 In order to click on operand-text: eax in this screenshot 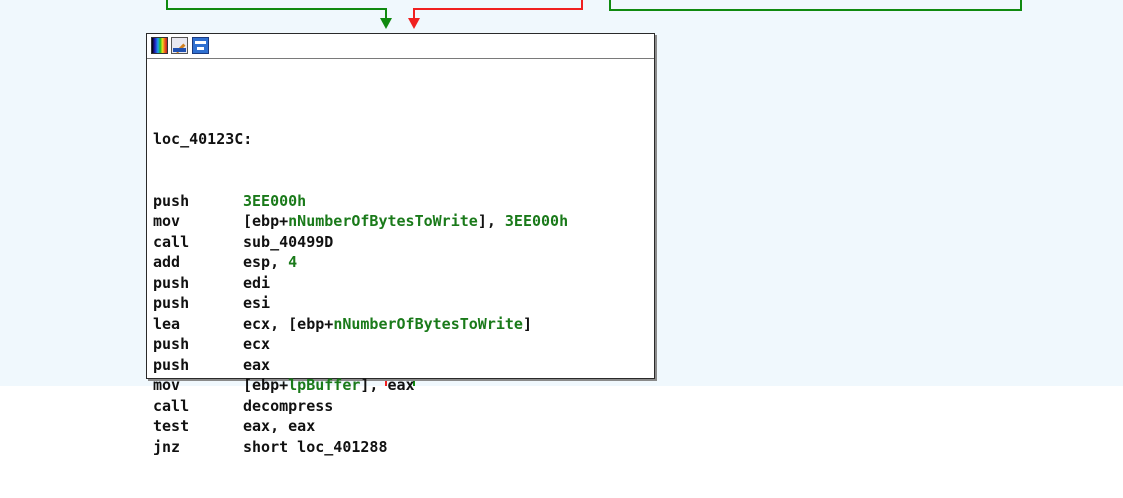, I will do `click(257, 364)`.